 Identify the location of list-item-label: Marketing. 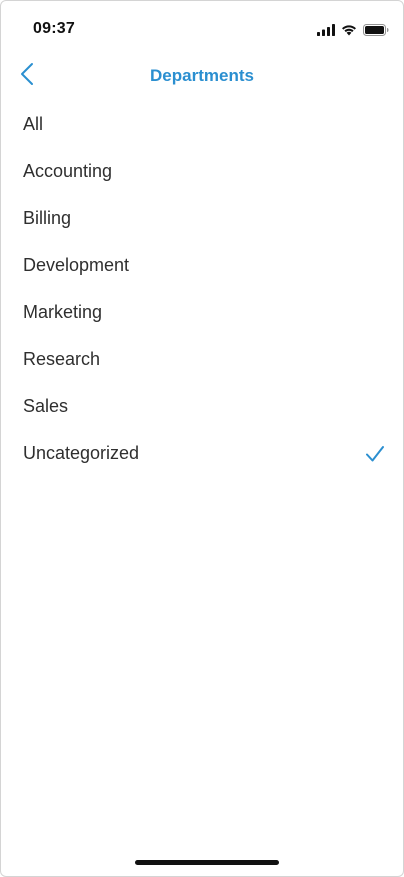
(63, 312).